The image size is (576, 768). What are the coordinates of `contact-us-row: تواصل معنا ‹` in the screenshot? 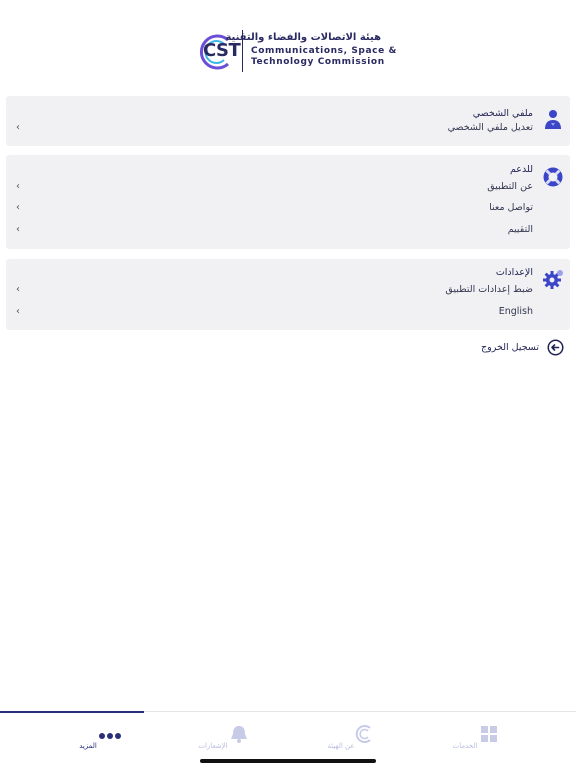 It's located at (288, 208).